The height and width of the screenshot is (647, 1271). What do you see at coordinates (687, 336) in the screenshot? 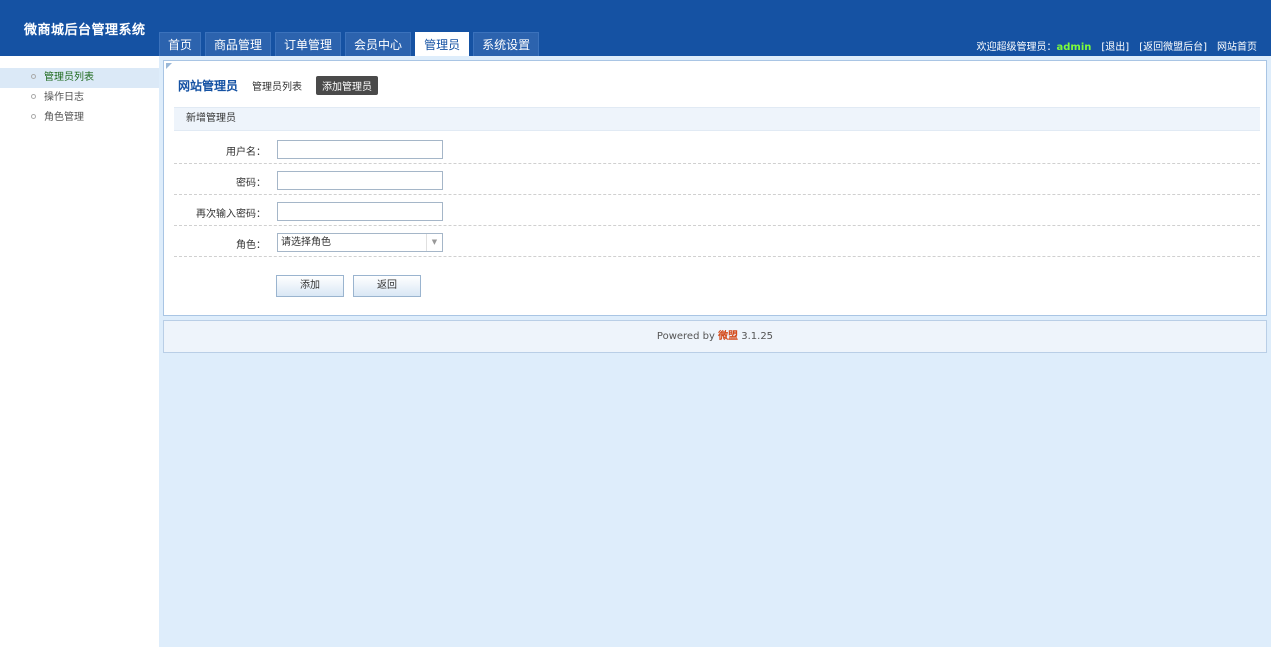
I see `footer-prefix: Powered by` at bounding box center [687, 336].